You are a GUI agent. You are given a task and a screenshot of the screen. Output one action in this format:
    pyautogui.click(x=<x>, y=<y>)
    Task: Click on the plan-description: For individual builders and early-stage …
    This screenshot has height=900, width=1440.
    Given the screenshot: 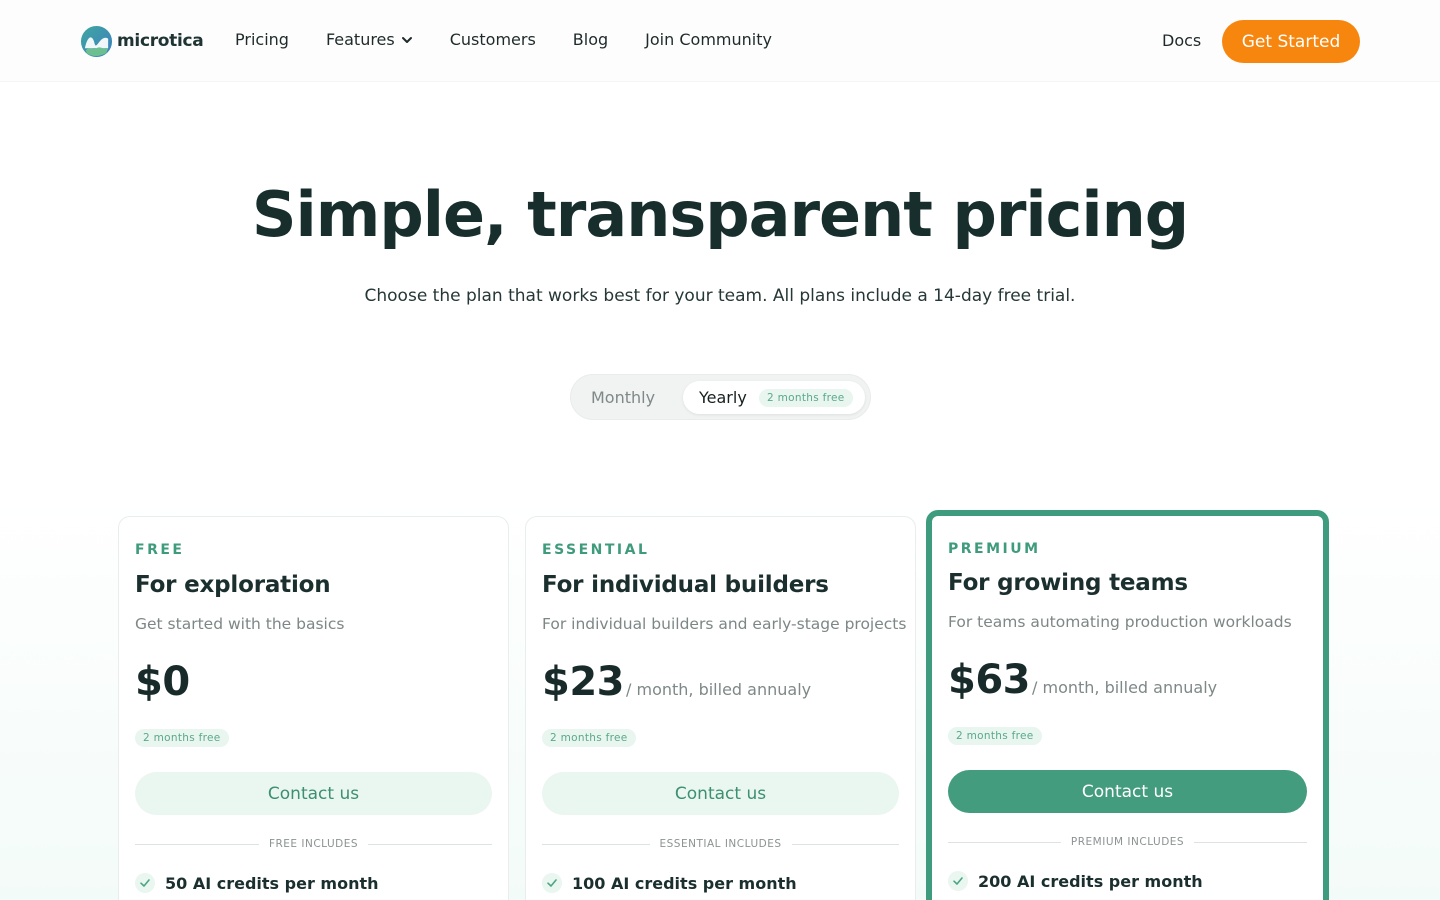 What is the action you would take?
    pyautogui.click(x=724, y=624)
    